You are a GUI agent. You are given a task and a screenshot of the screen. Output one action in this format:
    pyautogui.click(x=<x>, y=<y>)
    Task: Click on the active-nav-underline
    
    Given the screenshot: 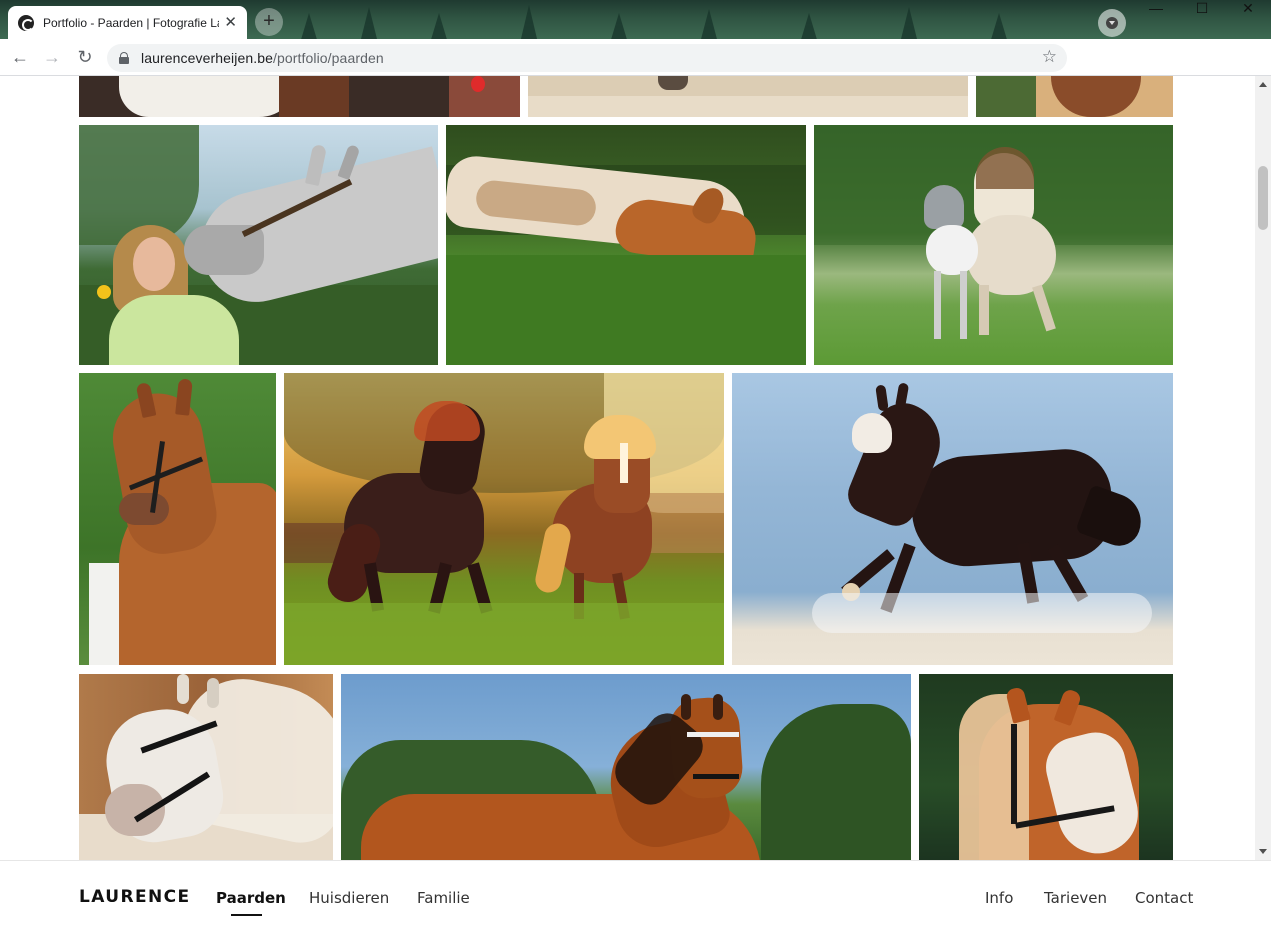 What is the action you would take?
    pyautogui.click(x=246, y=915)
    